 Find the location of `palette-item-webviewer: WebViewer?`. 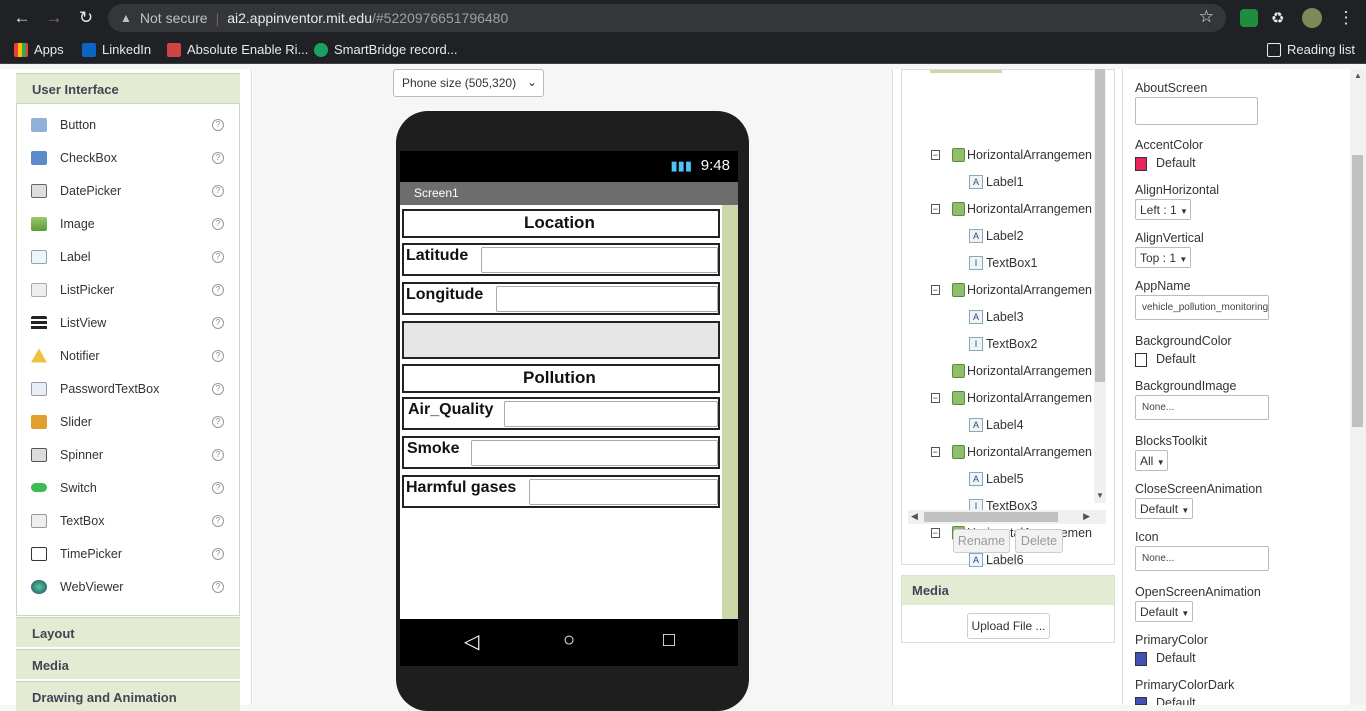

palette-item-webviewer: WebViewer? is located at coordinates (128, 586).